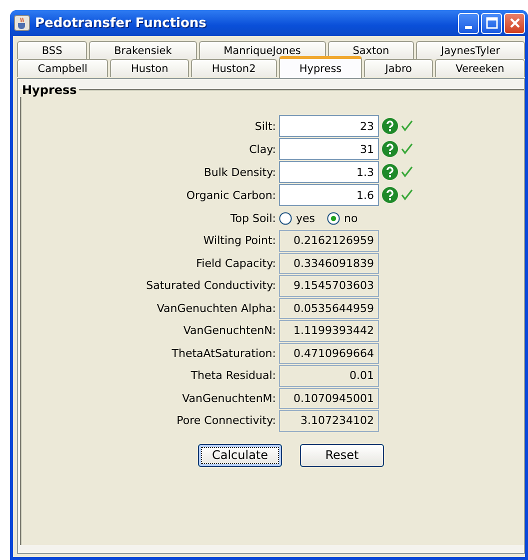  Describe the element at coordinates (253, 218) in the screenshot. I see `field-label: Top Soil:` at that location.